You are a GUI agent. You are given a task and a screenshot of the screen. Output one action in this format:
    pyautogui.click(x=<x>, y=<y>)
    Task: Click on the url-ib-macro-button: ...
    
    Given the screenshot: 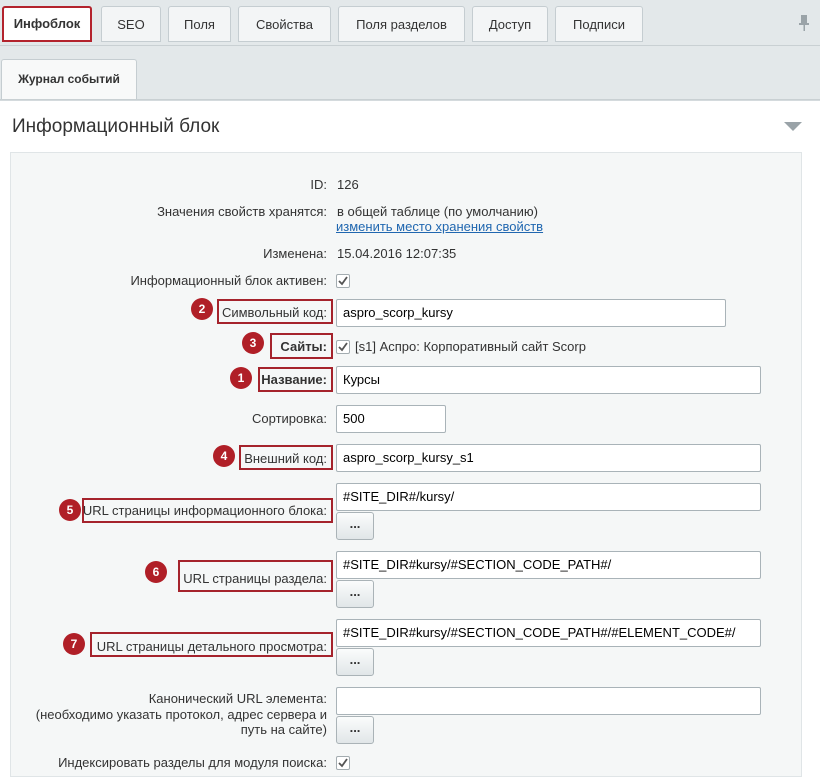 What is the action you would take?
    pyautogui.click(x=355, y=526)
    